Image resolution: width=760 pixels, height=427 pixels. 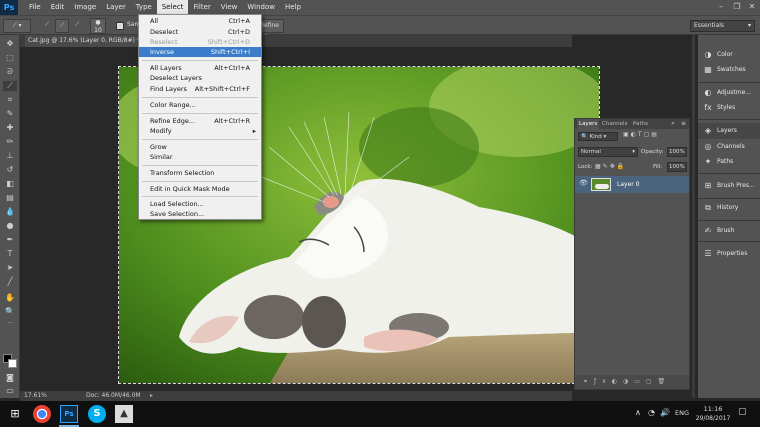 What do you see at coordinates (261, 7) in the screenshot?
I see `menu-window: Window` at bounding box center [261, 7].